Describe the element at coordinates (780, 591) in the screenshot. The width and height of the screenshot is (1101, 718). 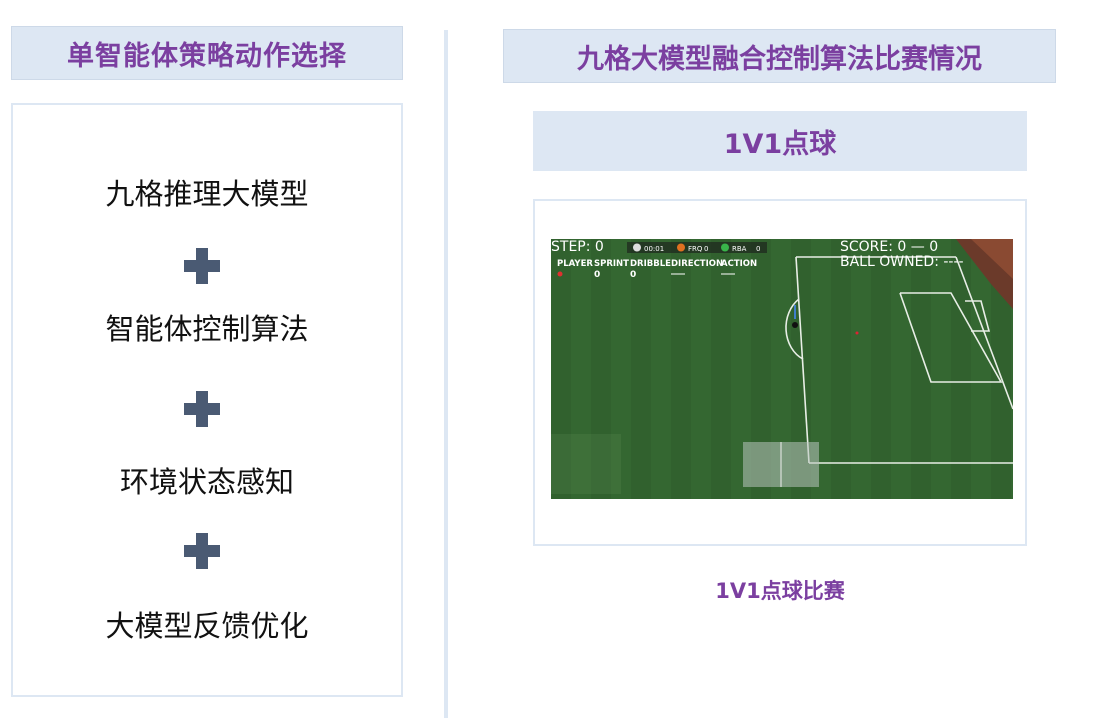
I see `screenshot-caption: 1V1点球比赛` at that location.